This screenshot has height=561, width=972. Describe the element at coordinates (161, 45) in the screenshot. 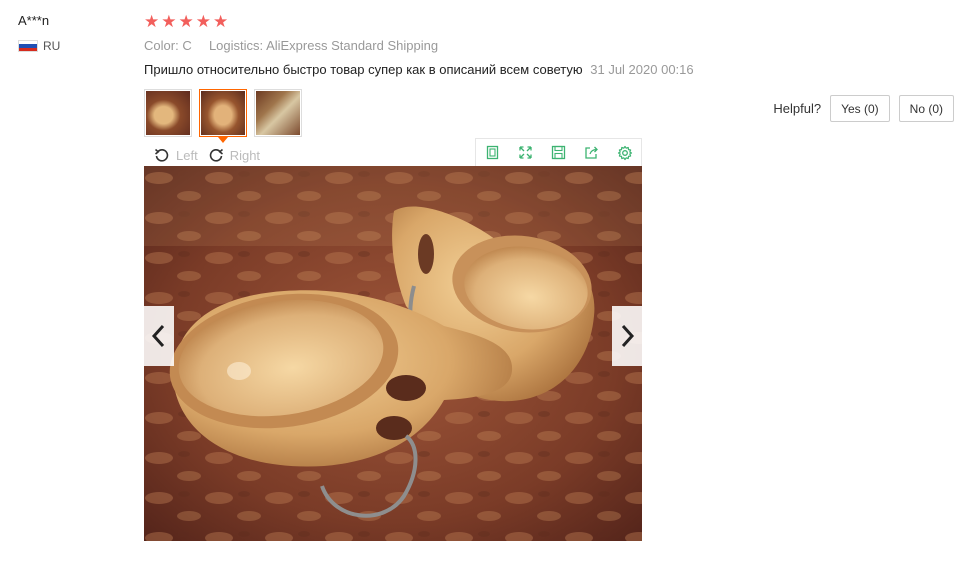

I see `color-label: Color:` at that location.